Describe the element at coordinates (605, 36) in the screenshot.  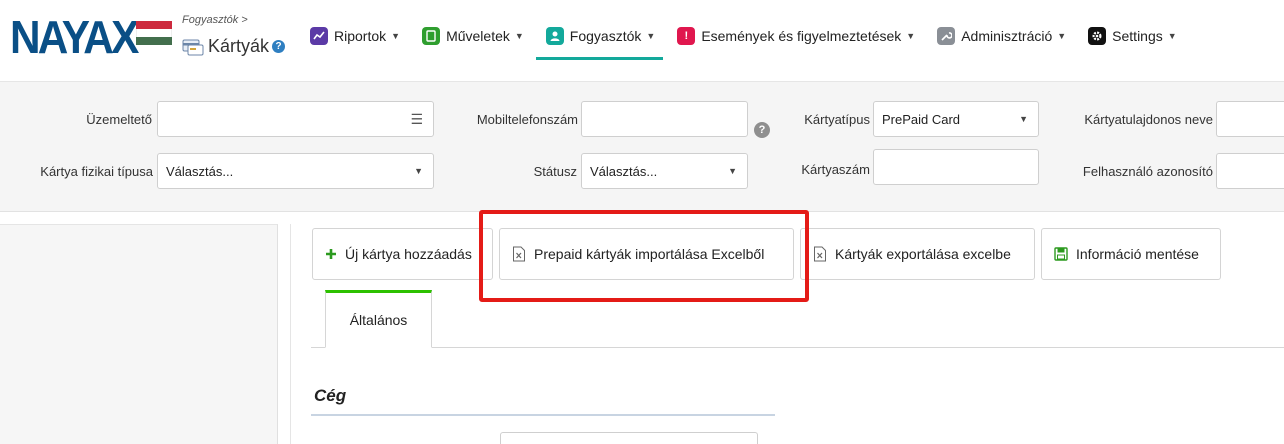
I see `nav-label: Fogyasztók` at that location.